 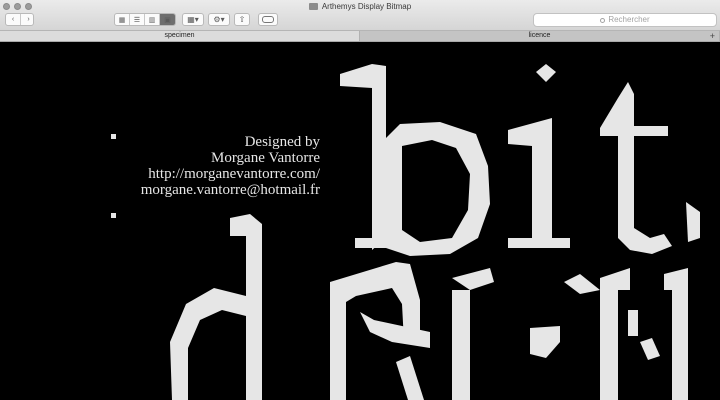 I want to click on window-title-text: Arthemys Display Bitmap, so click(x=366, y=6).